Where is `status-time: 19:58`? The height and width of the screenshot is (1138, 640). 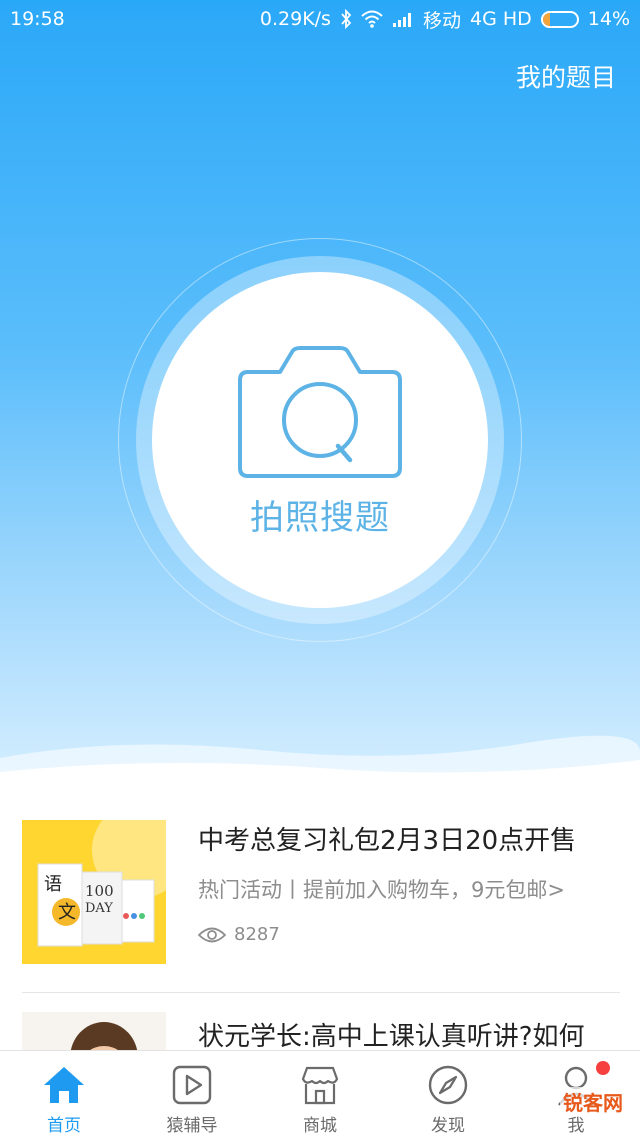 status-time: 19:58 is located at coordinates (37, 19).